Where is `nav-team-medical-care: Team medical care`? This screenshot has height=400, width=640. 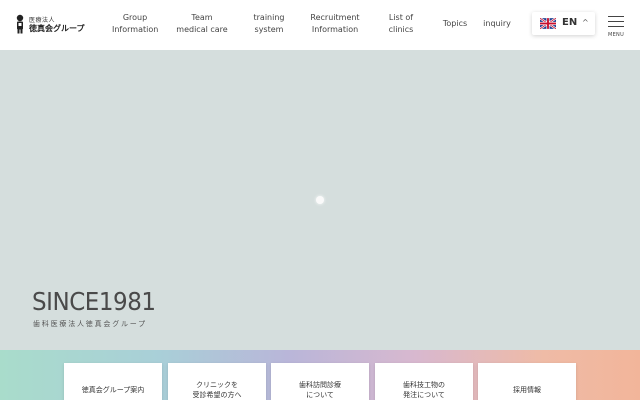
nav-team-medical-care: Team medical care is located at coordinates (202, 24).